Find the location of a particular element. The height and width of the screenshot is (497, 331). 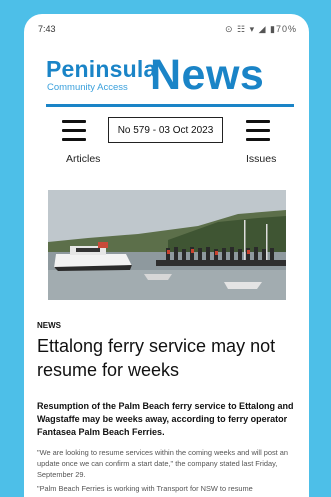

issue-number-box: No 579 - 03 Oct 2023 is located at coordinates (165, 130).